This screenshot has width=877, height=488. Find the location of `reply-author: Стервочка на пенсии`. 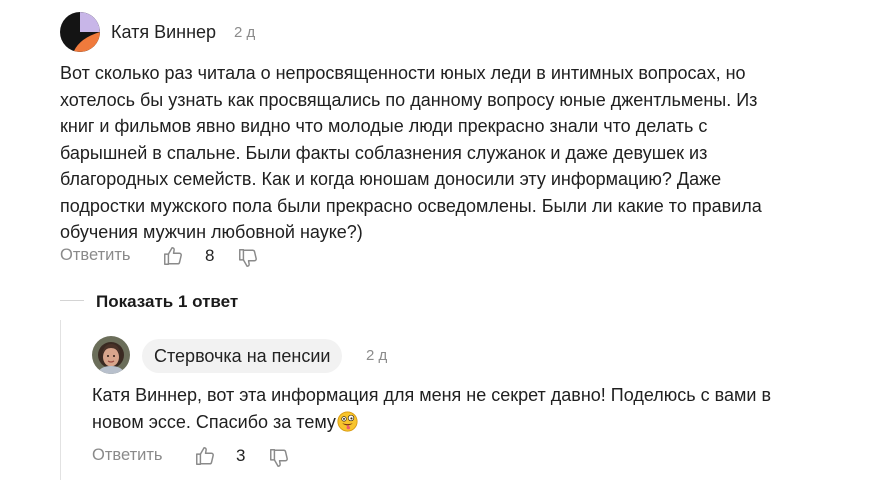

reply-author: Стервочка на пенсии is located at coordinates (242, 356).